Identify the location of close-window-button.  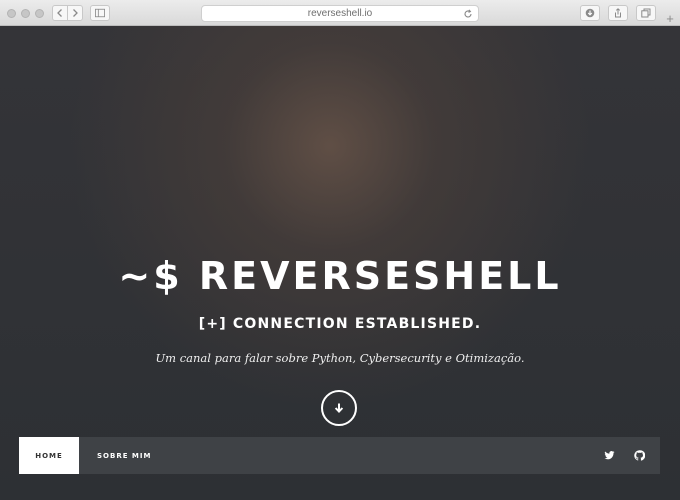
(11, 13).